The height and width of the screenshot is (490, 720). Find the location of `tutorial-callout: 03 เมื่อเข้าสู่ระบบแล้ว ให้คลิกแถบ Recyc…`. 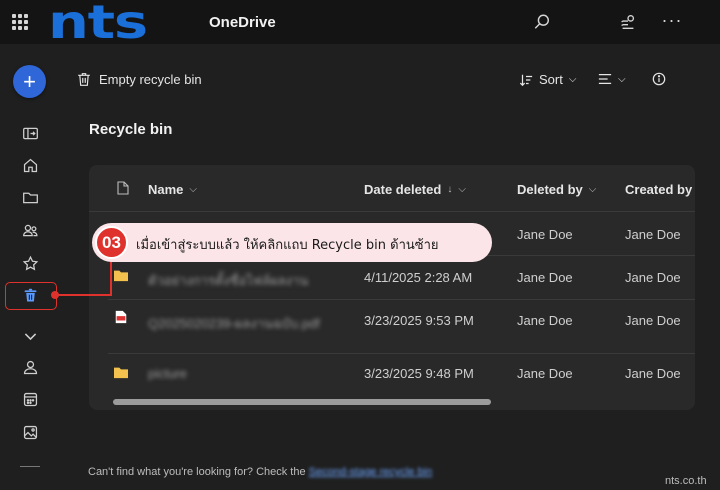

tutorial-callout: 03 เมื่อเข้าสู่ระบบแล้ว ให้คลิกแถบ Recyc… is located at coordinates (292, 242).